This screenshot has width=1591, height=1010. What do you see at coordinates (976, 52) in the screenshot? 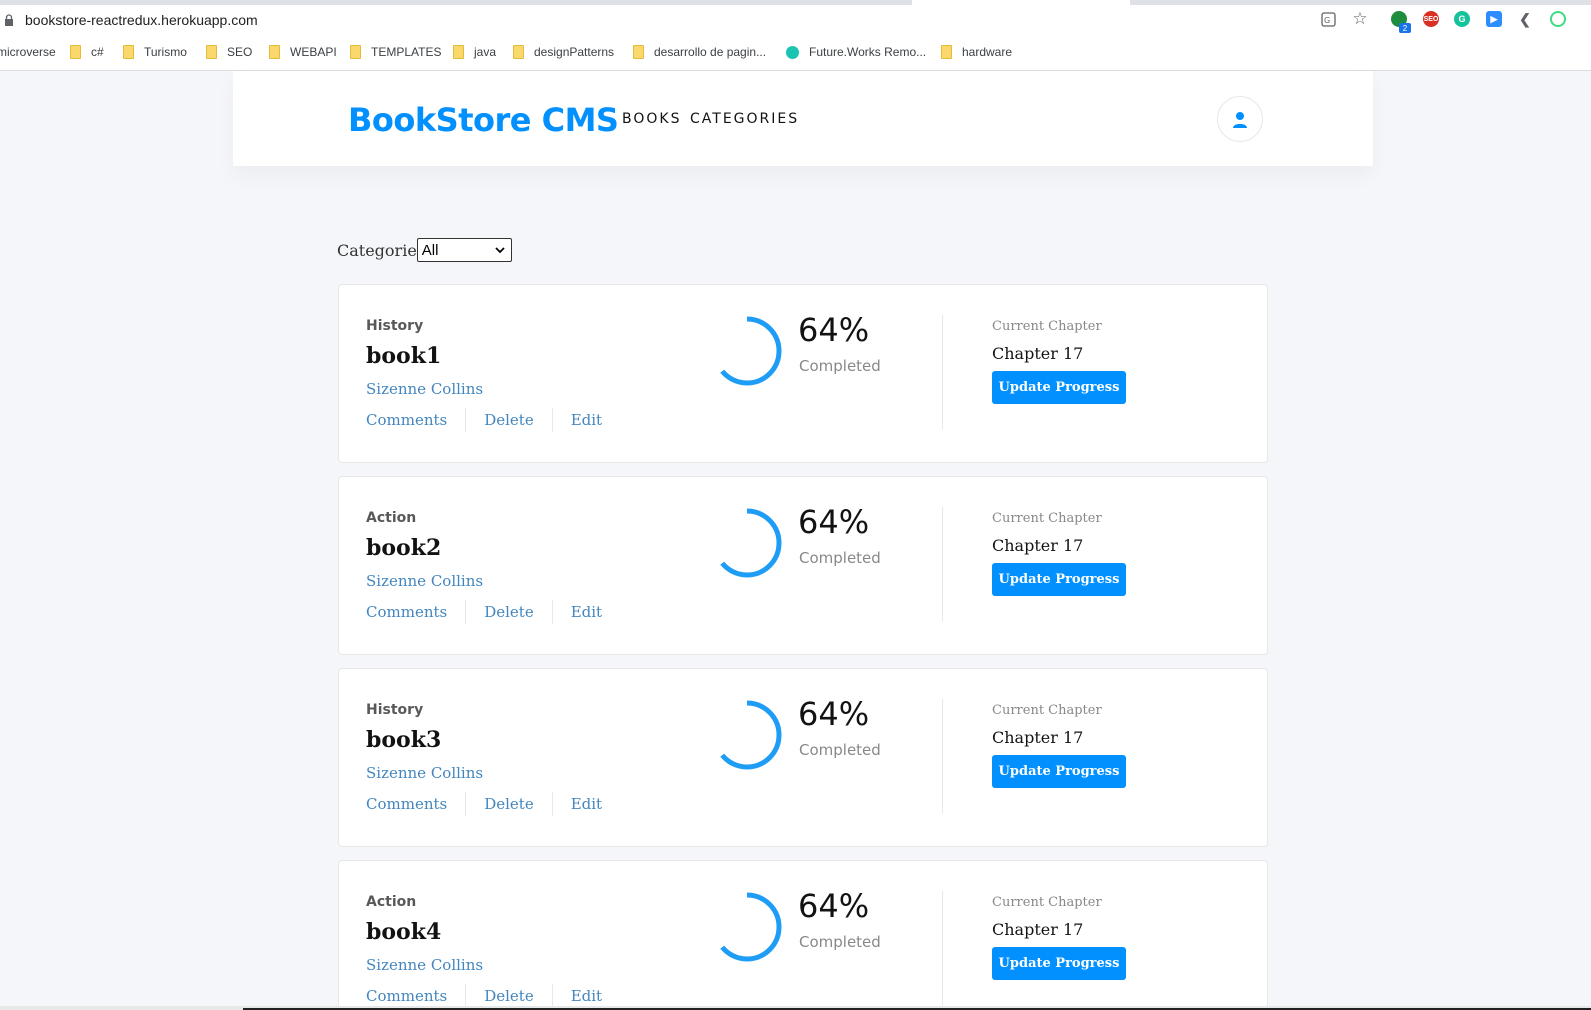
I see `bookmark-hardware: hardware` at bounding box center [976, 52].